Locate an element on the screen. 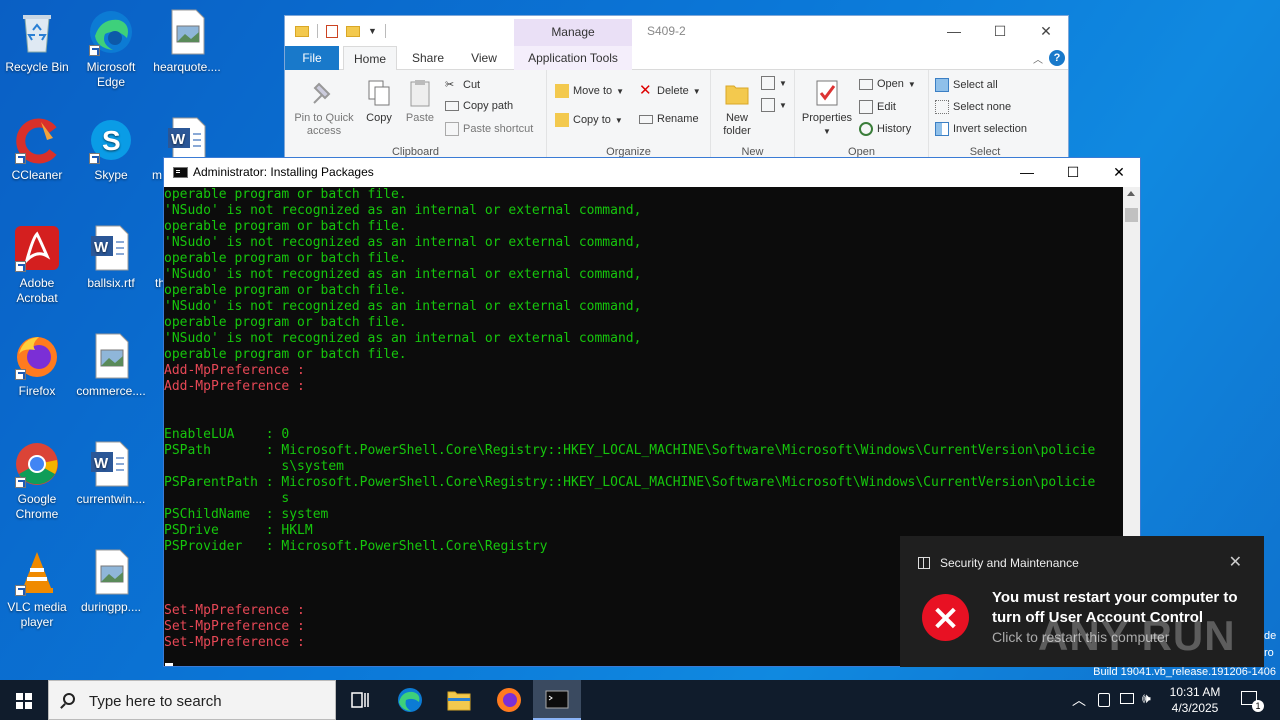 The image size is (1280, 720). taskbar-edge is located at coordinates (410, 700).